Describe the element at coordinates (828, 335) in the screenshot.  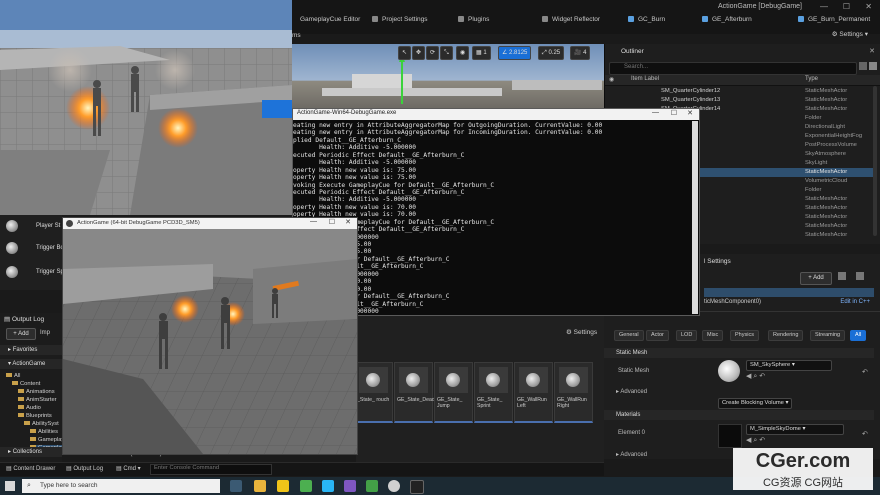
I see `tab-streaming: Streaming` at that location.